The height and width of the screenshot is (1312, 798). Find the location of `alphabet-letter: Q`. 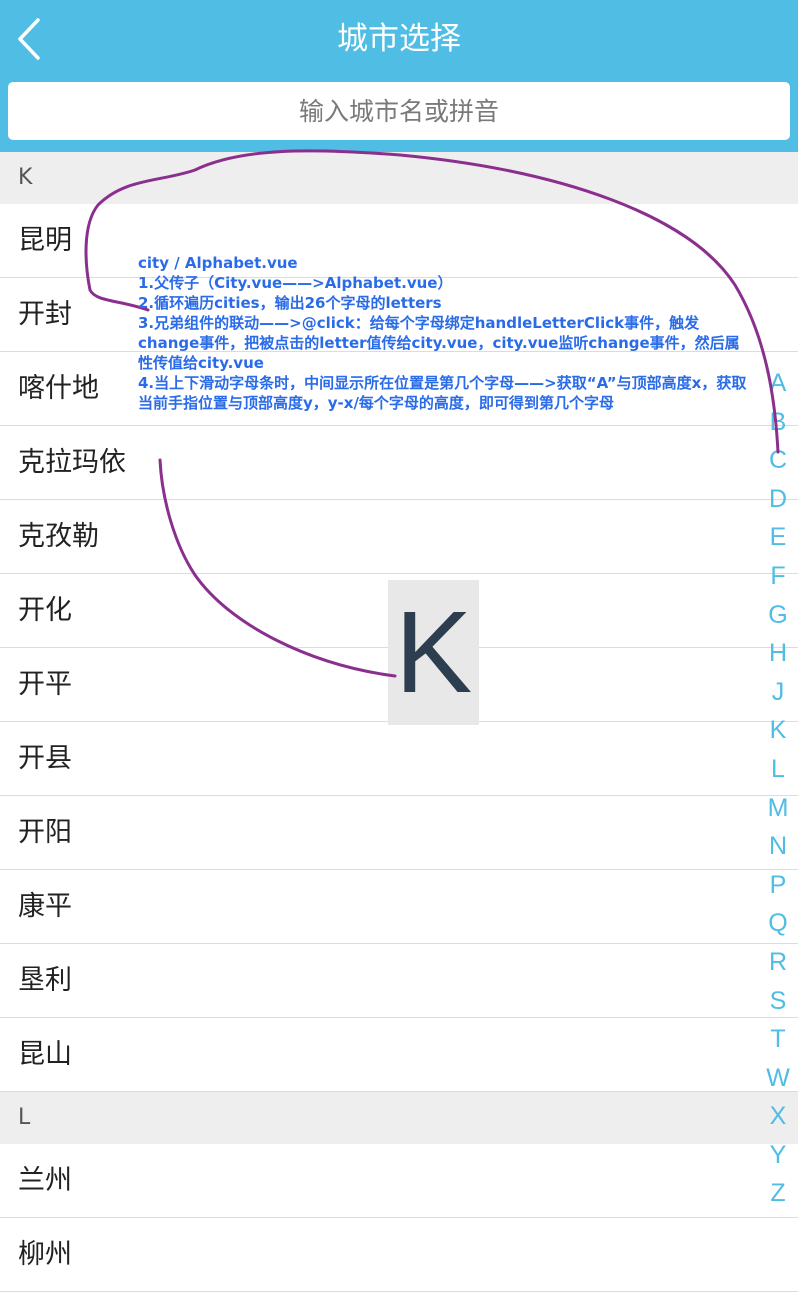

alphabet-letter: Q is located at coordinates (778, 923).